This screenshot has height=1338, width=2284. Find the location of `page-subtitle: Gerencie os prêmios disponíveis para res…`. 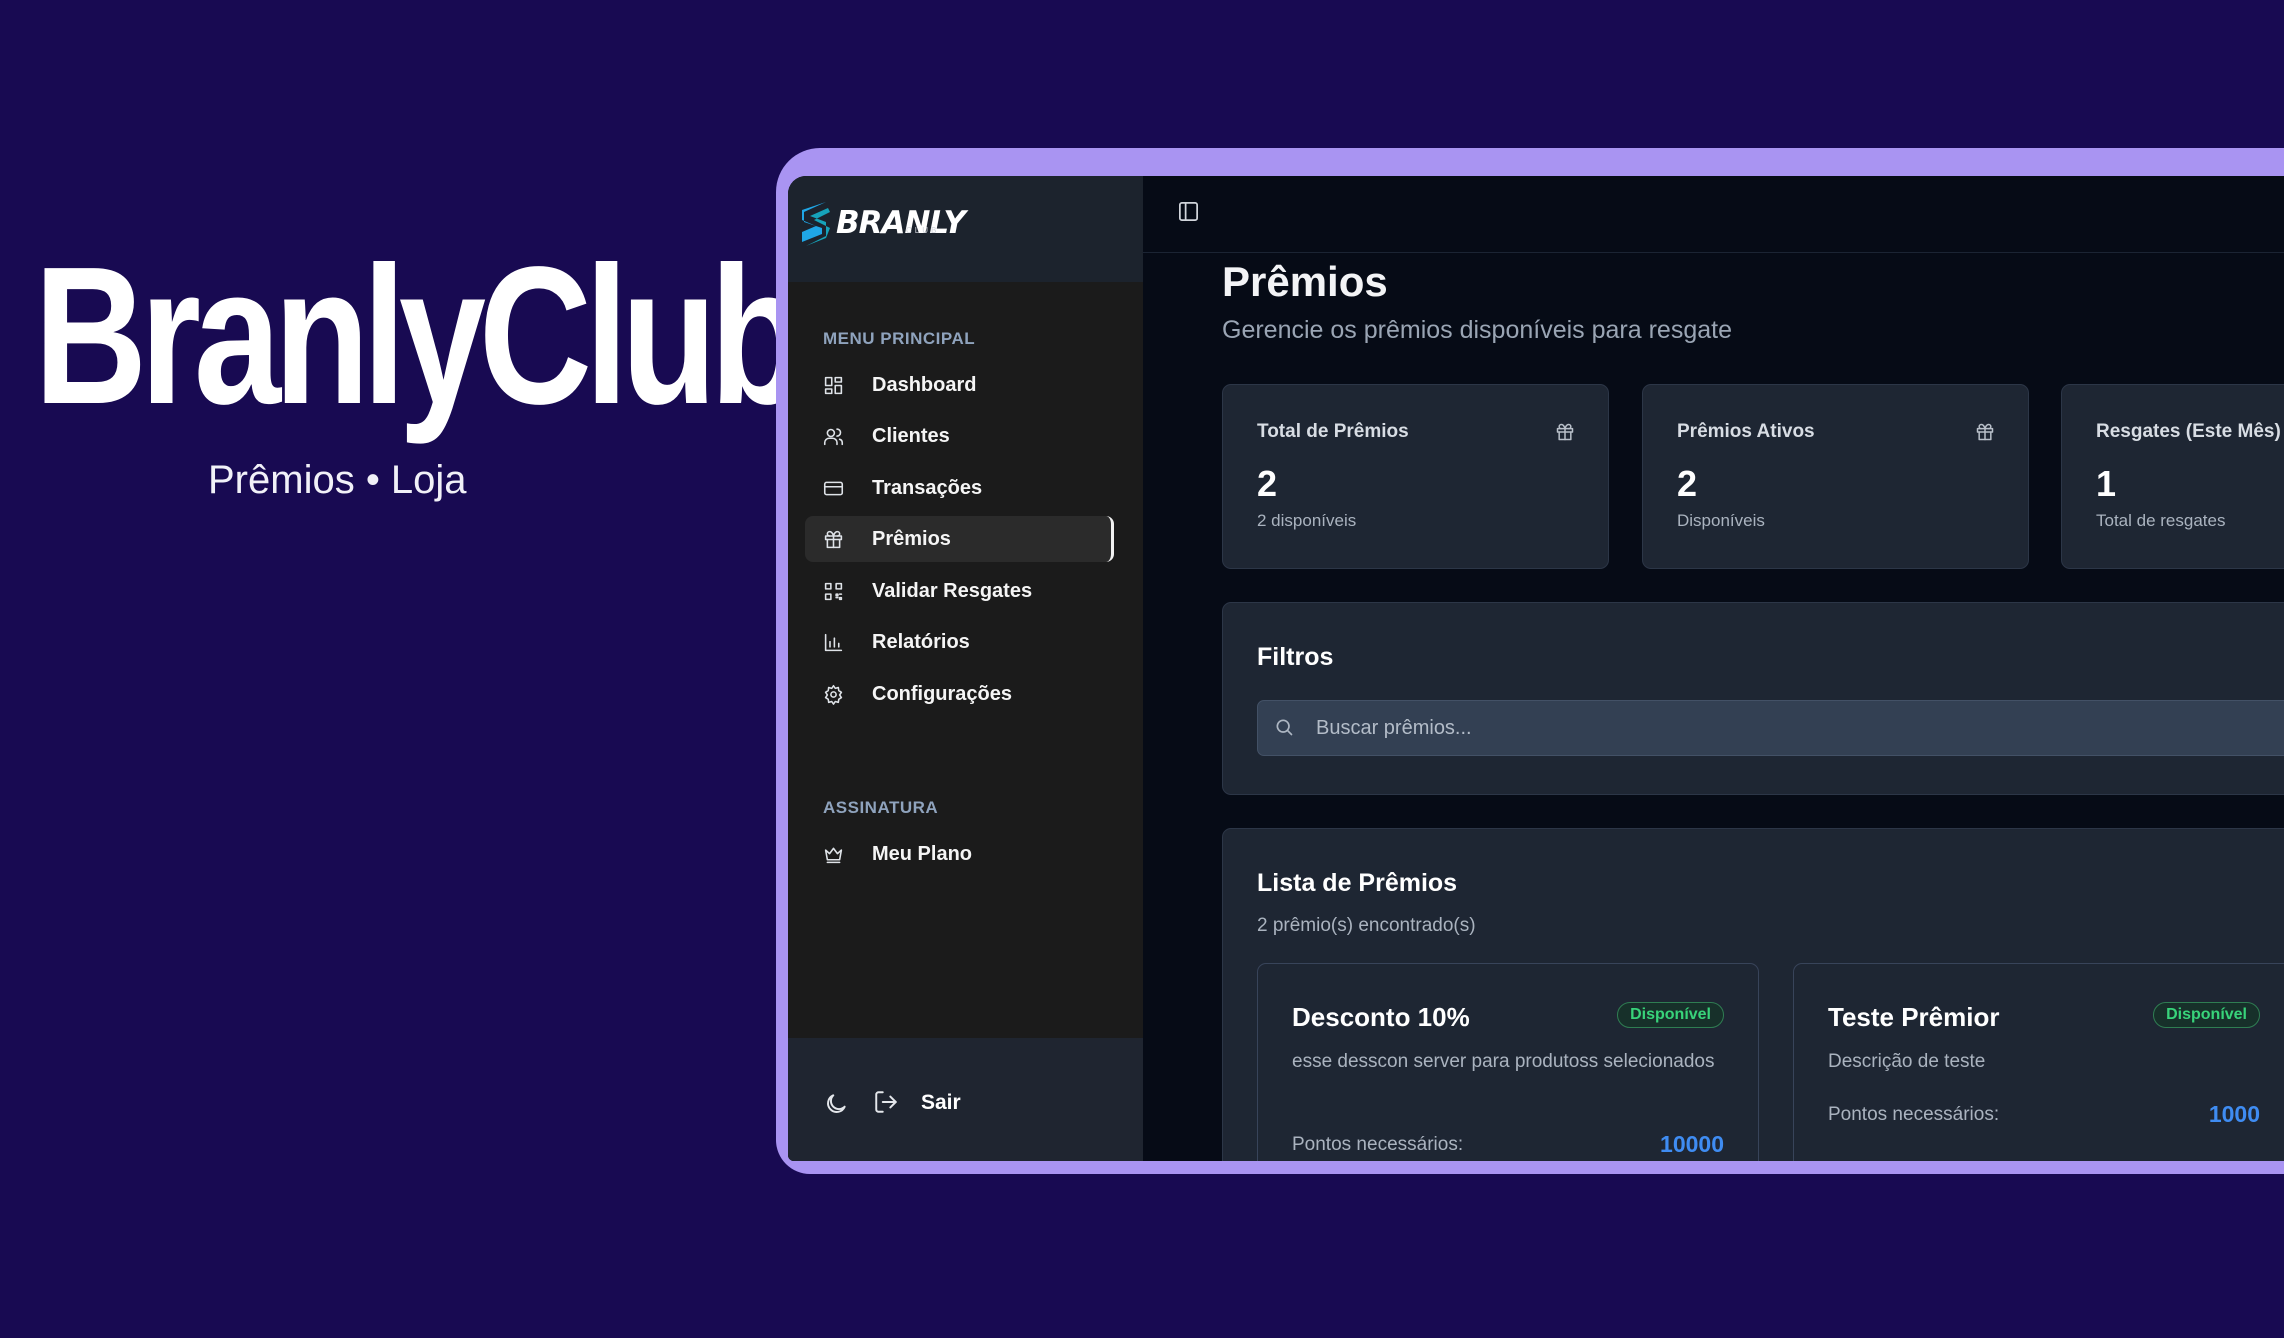

page-subtitle: Gerencie os prêmios disponíveis para res… is located at coordinates (1477, 330).